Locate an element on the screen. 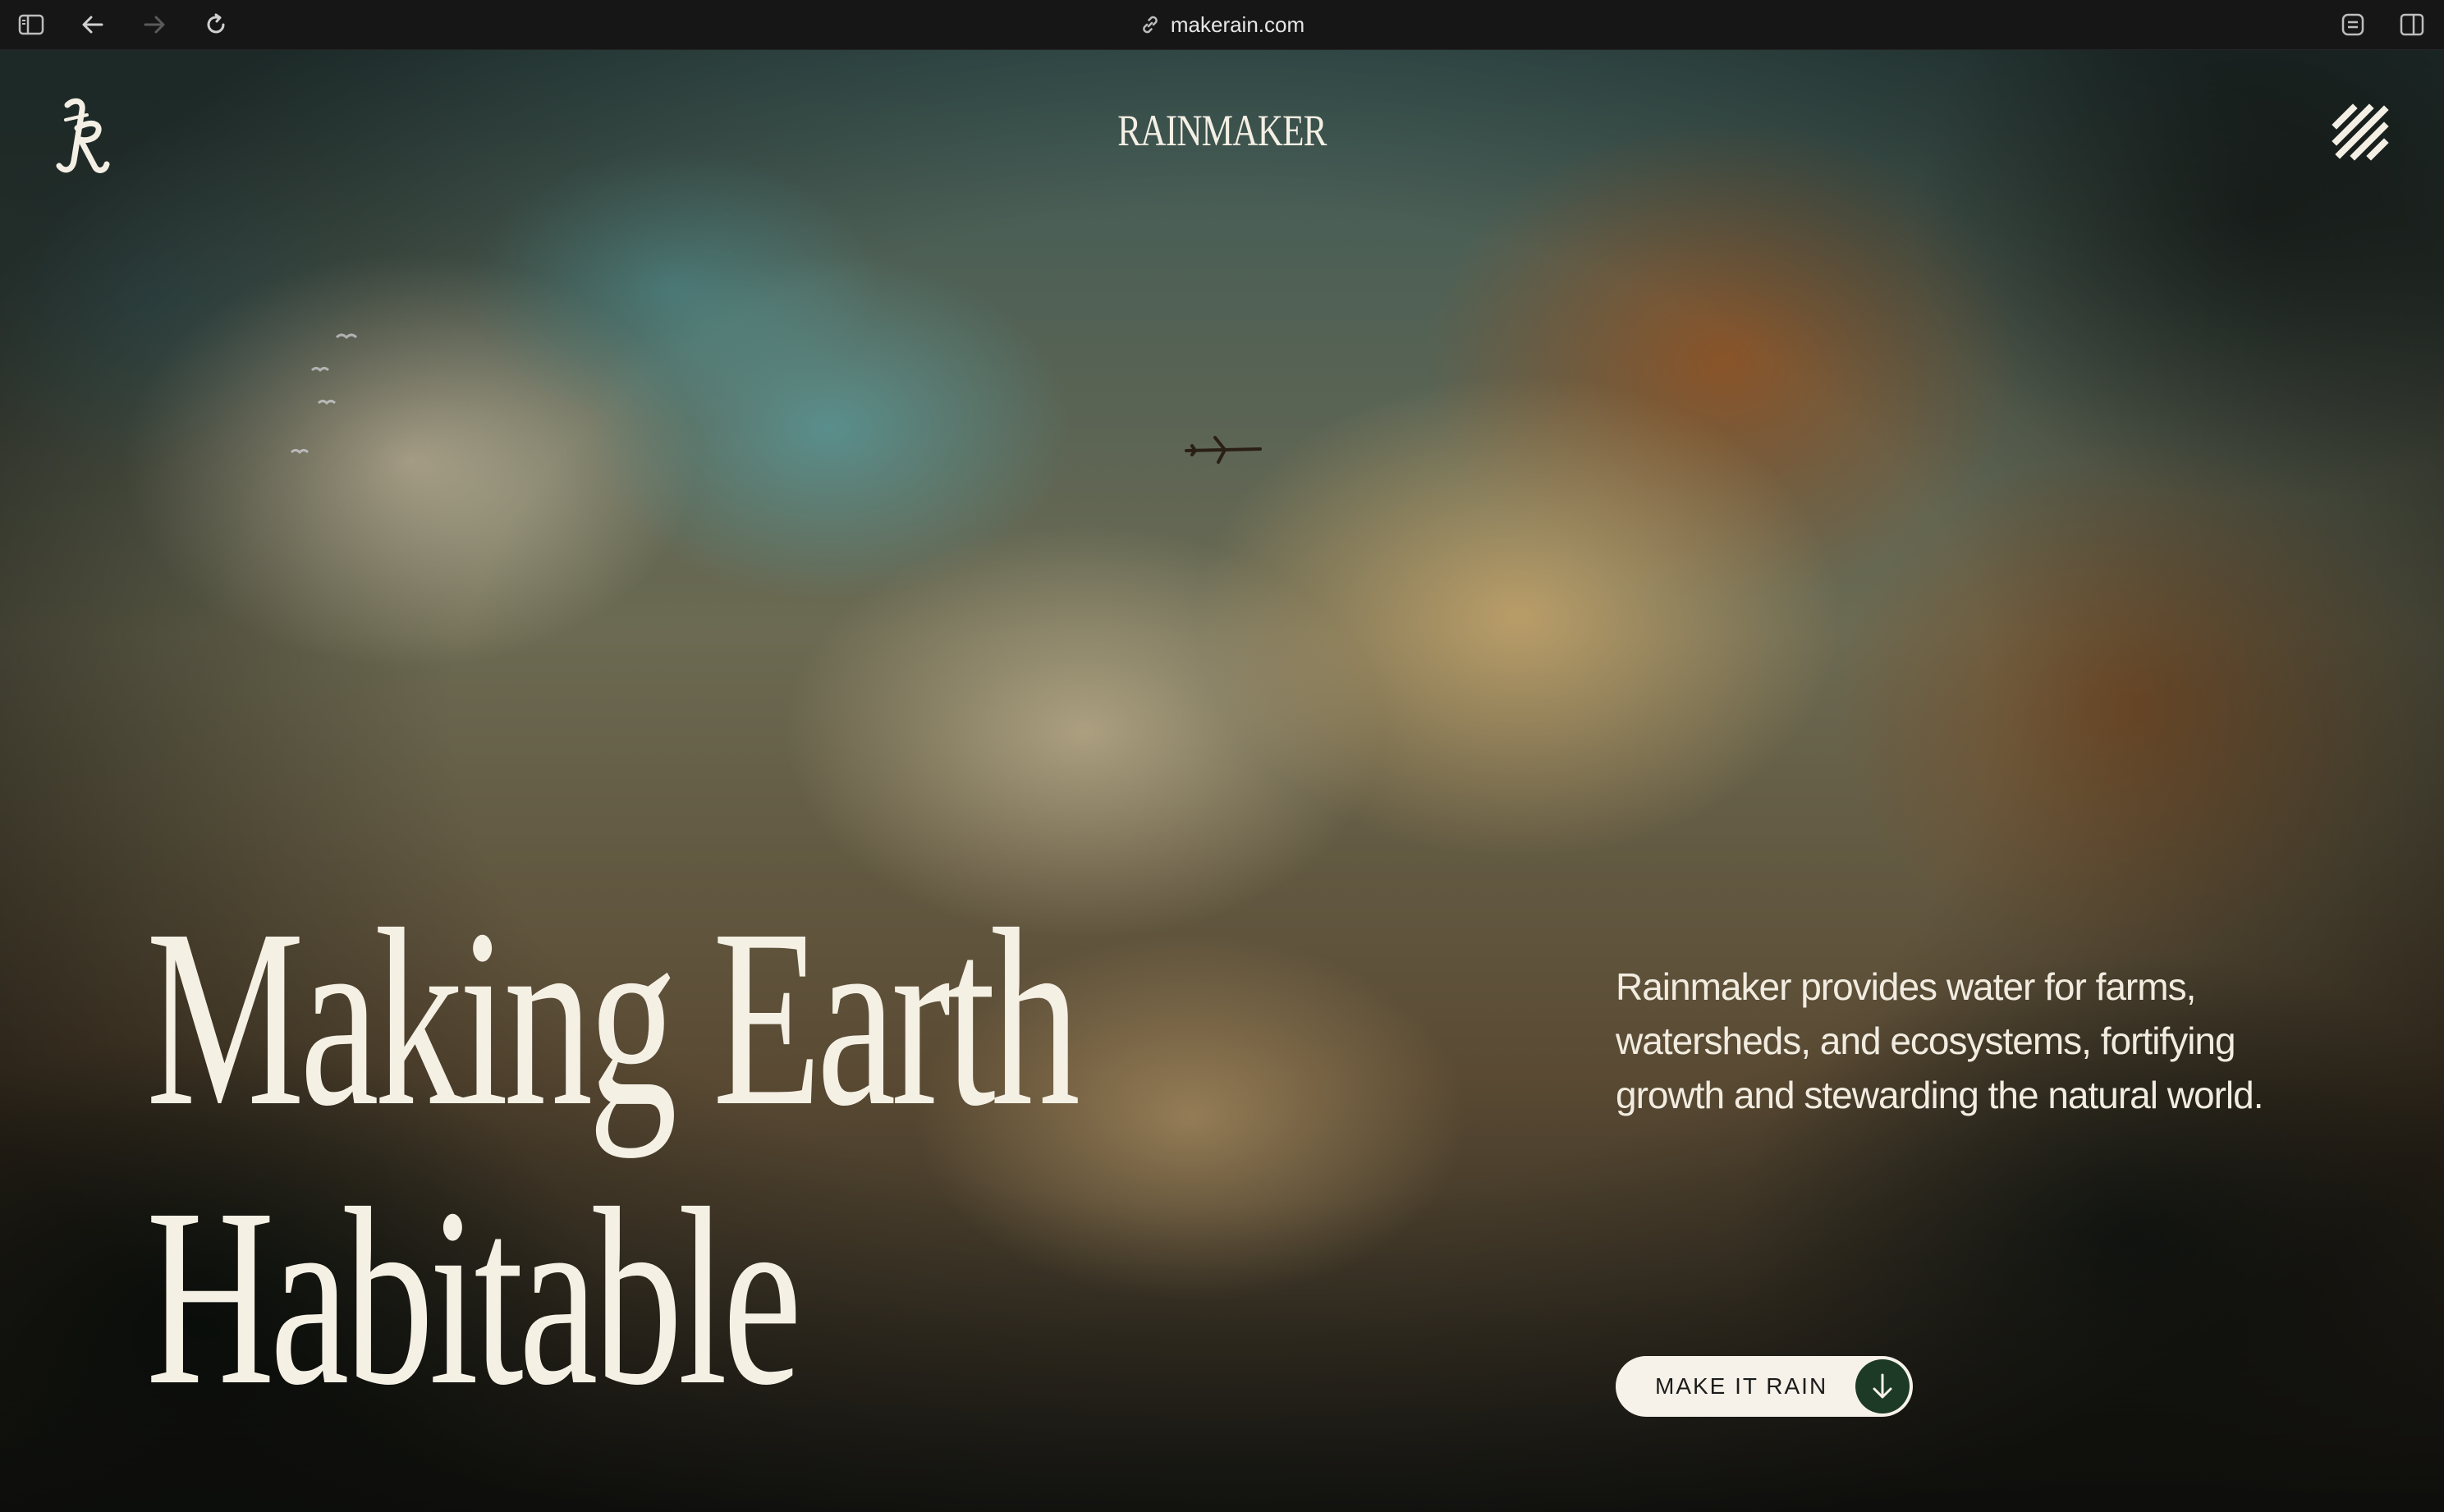 The height and width of the screenshot is (1512, 2444). sidebar-icon is located at coordinates (31, 24).